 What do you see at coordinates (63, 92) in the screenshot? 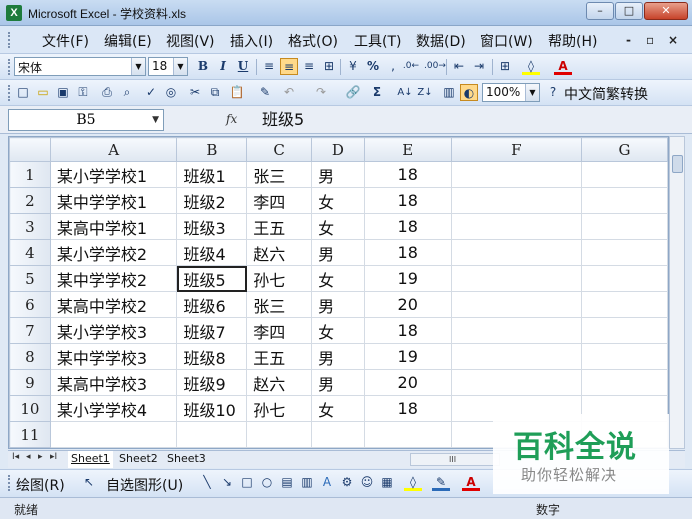
I see `save-icon: ▣` at bounding box center [63, 92].